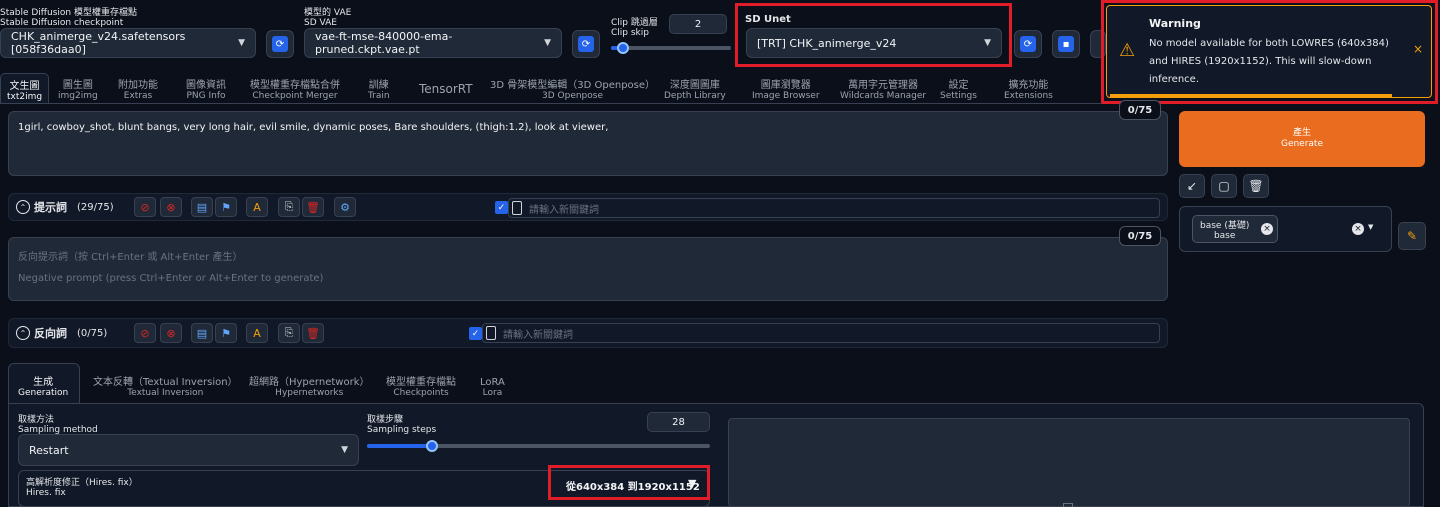 This screenshot has height=507, width=1440. Describe the element at coordinates (43, 388) in the screenshot. I see `subtab-generation: 生成 Generation` at that location.